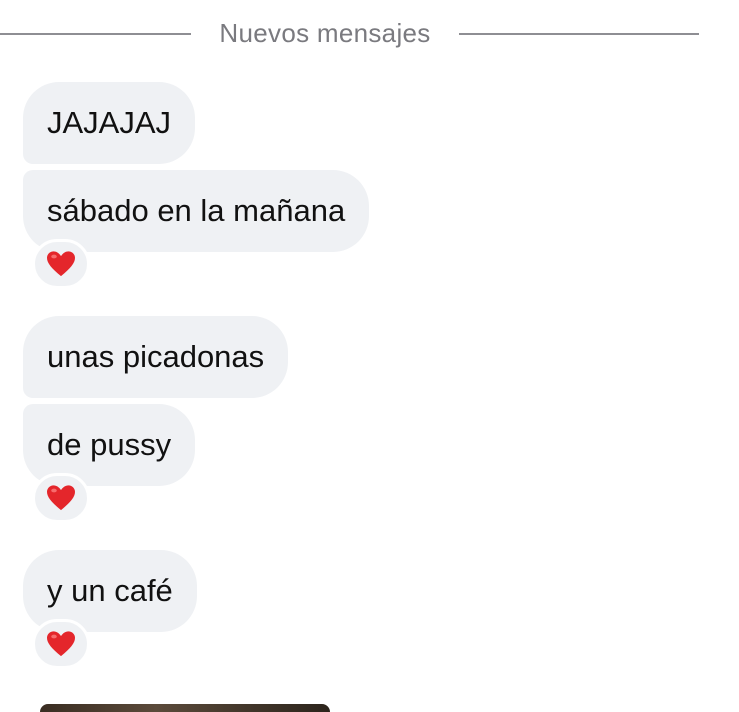 Image resolution: width=739 pixels, height=712 pixels. I want to click on message-text: de pussy, so click(109, 444).